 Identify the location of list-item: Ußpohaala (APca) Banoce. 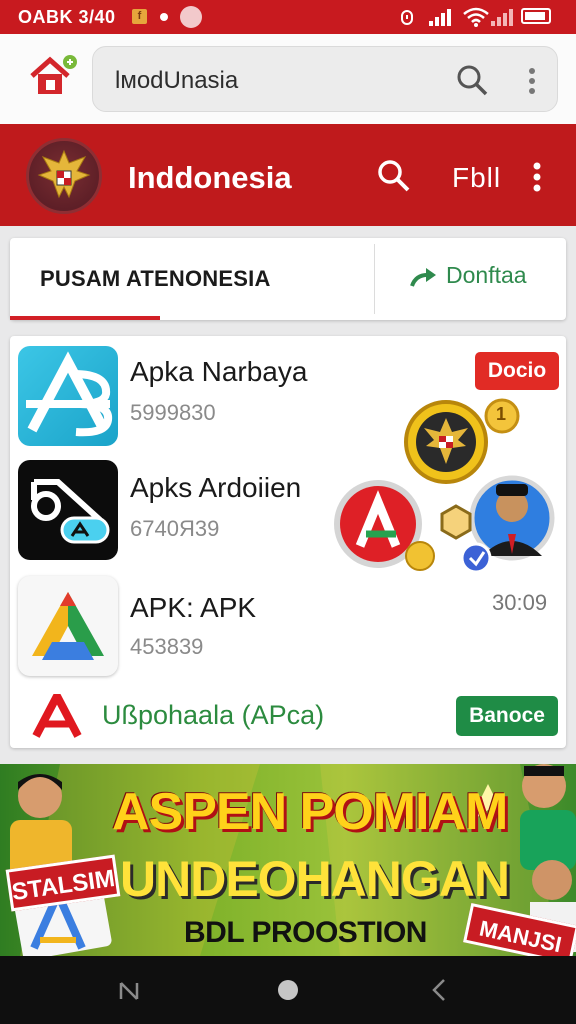
(288, 716).